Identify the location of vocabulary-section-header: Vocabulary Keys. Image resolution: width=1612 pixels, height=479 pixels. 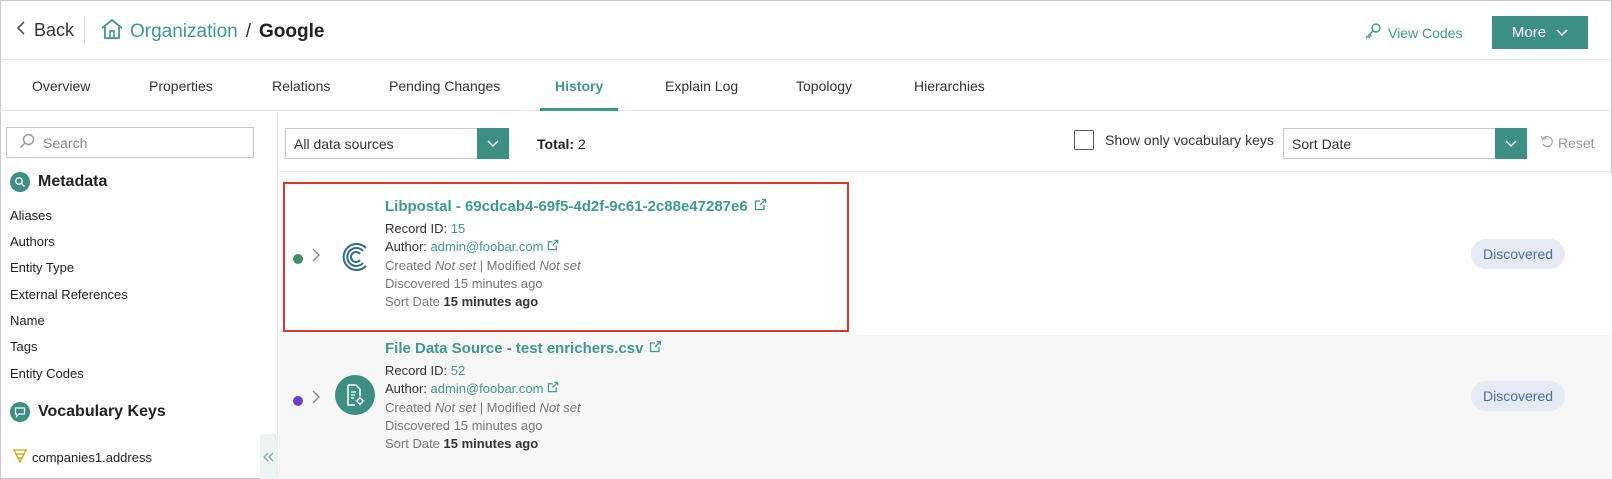
(88, 412).